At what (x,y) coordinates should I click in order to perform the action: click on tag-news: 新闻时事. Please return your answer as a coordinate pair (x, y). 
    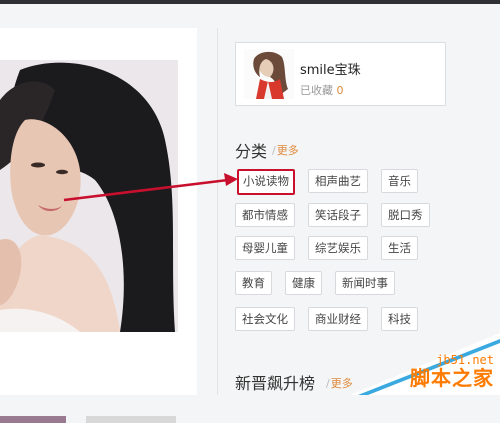
    Looking at the image, I should click on (365, 283).